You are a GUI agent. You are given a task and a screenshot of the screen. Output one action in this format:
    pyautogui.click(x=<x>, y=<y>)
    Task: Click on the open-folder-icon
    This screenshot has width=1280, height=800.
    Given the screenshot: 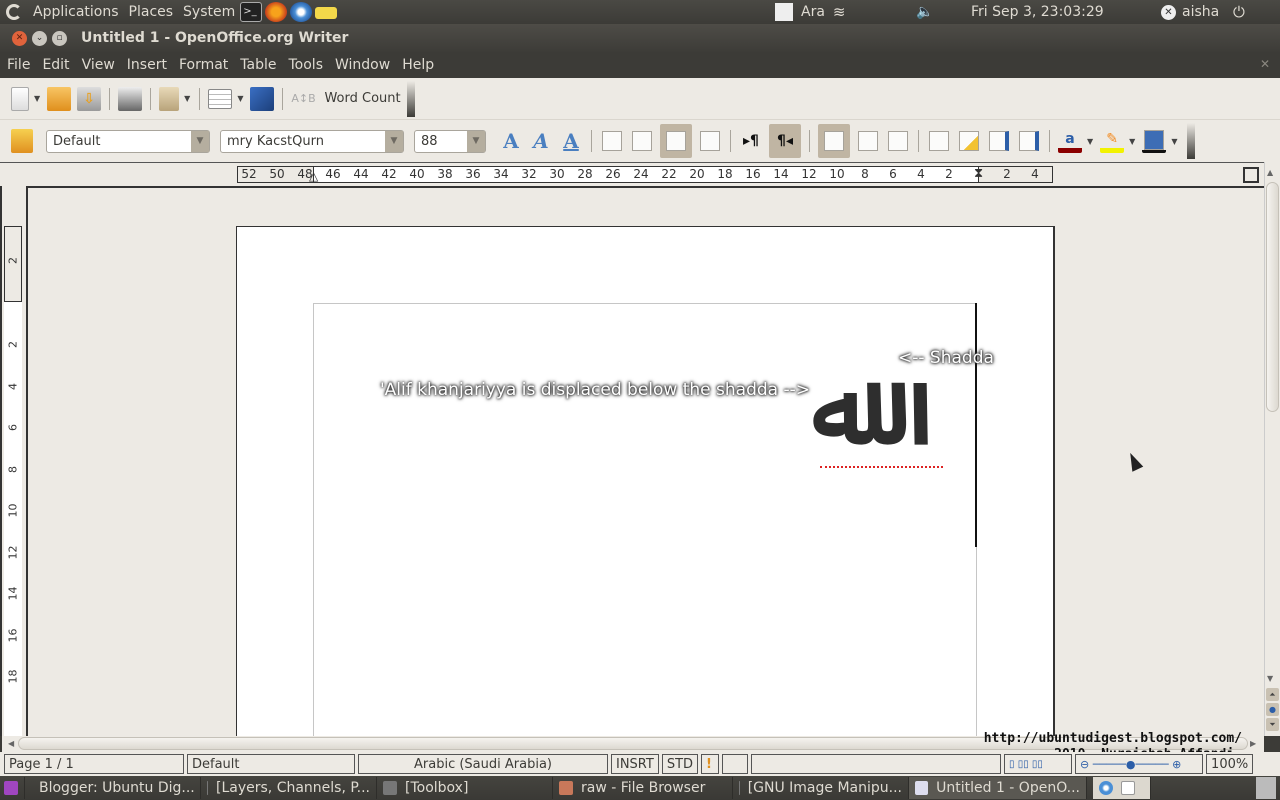 What is the action you would take?
    pyautogui.click(x=59, y=98)
    